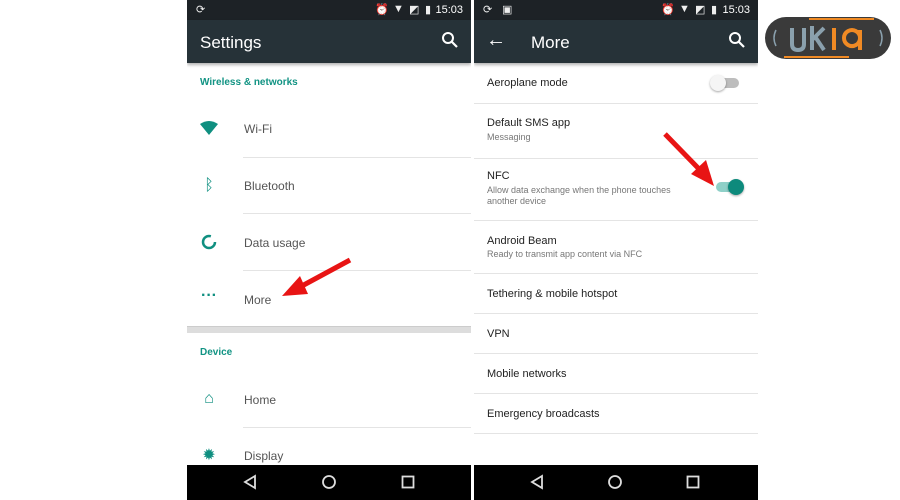 This screenshot has width=900, height=500. Describe the element at coordinates (688, 159) in the screenshot. I see `red-arrow-pointing-nfc-toggle` at that location.